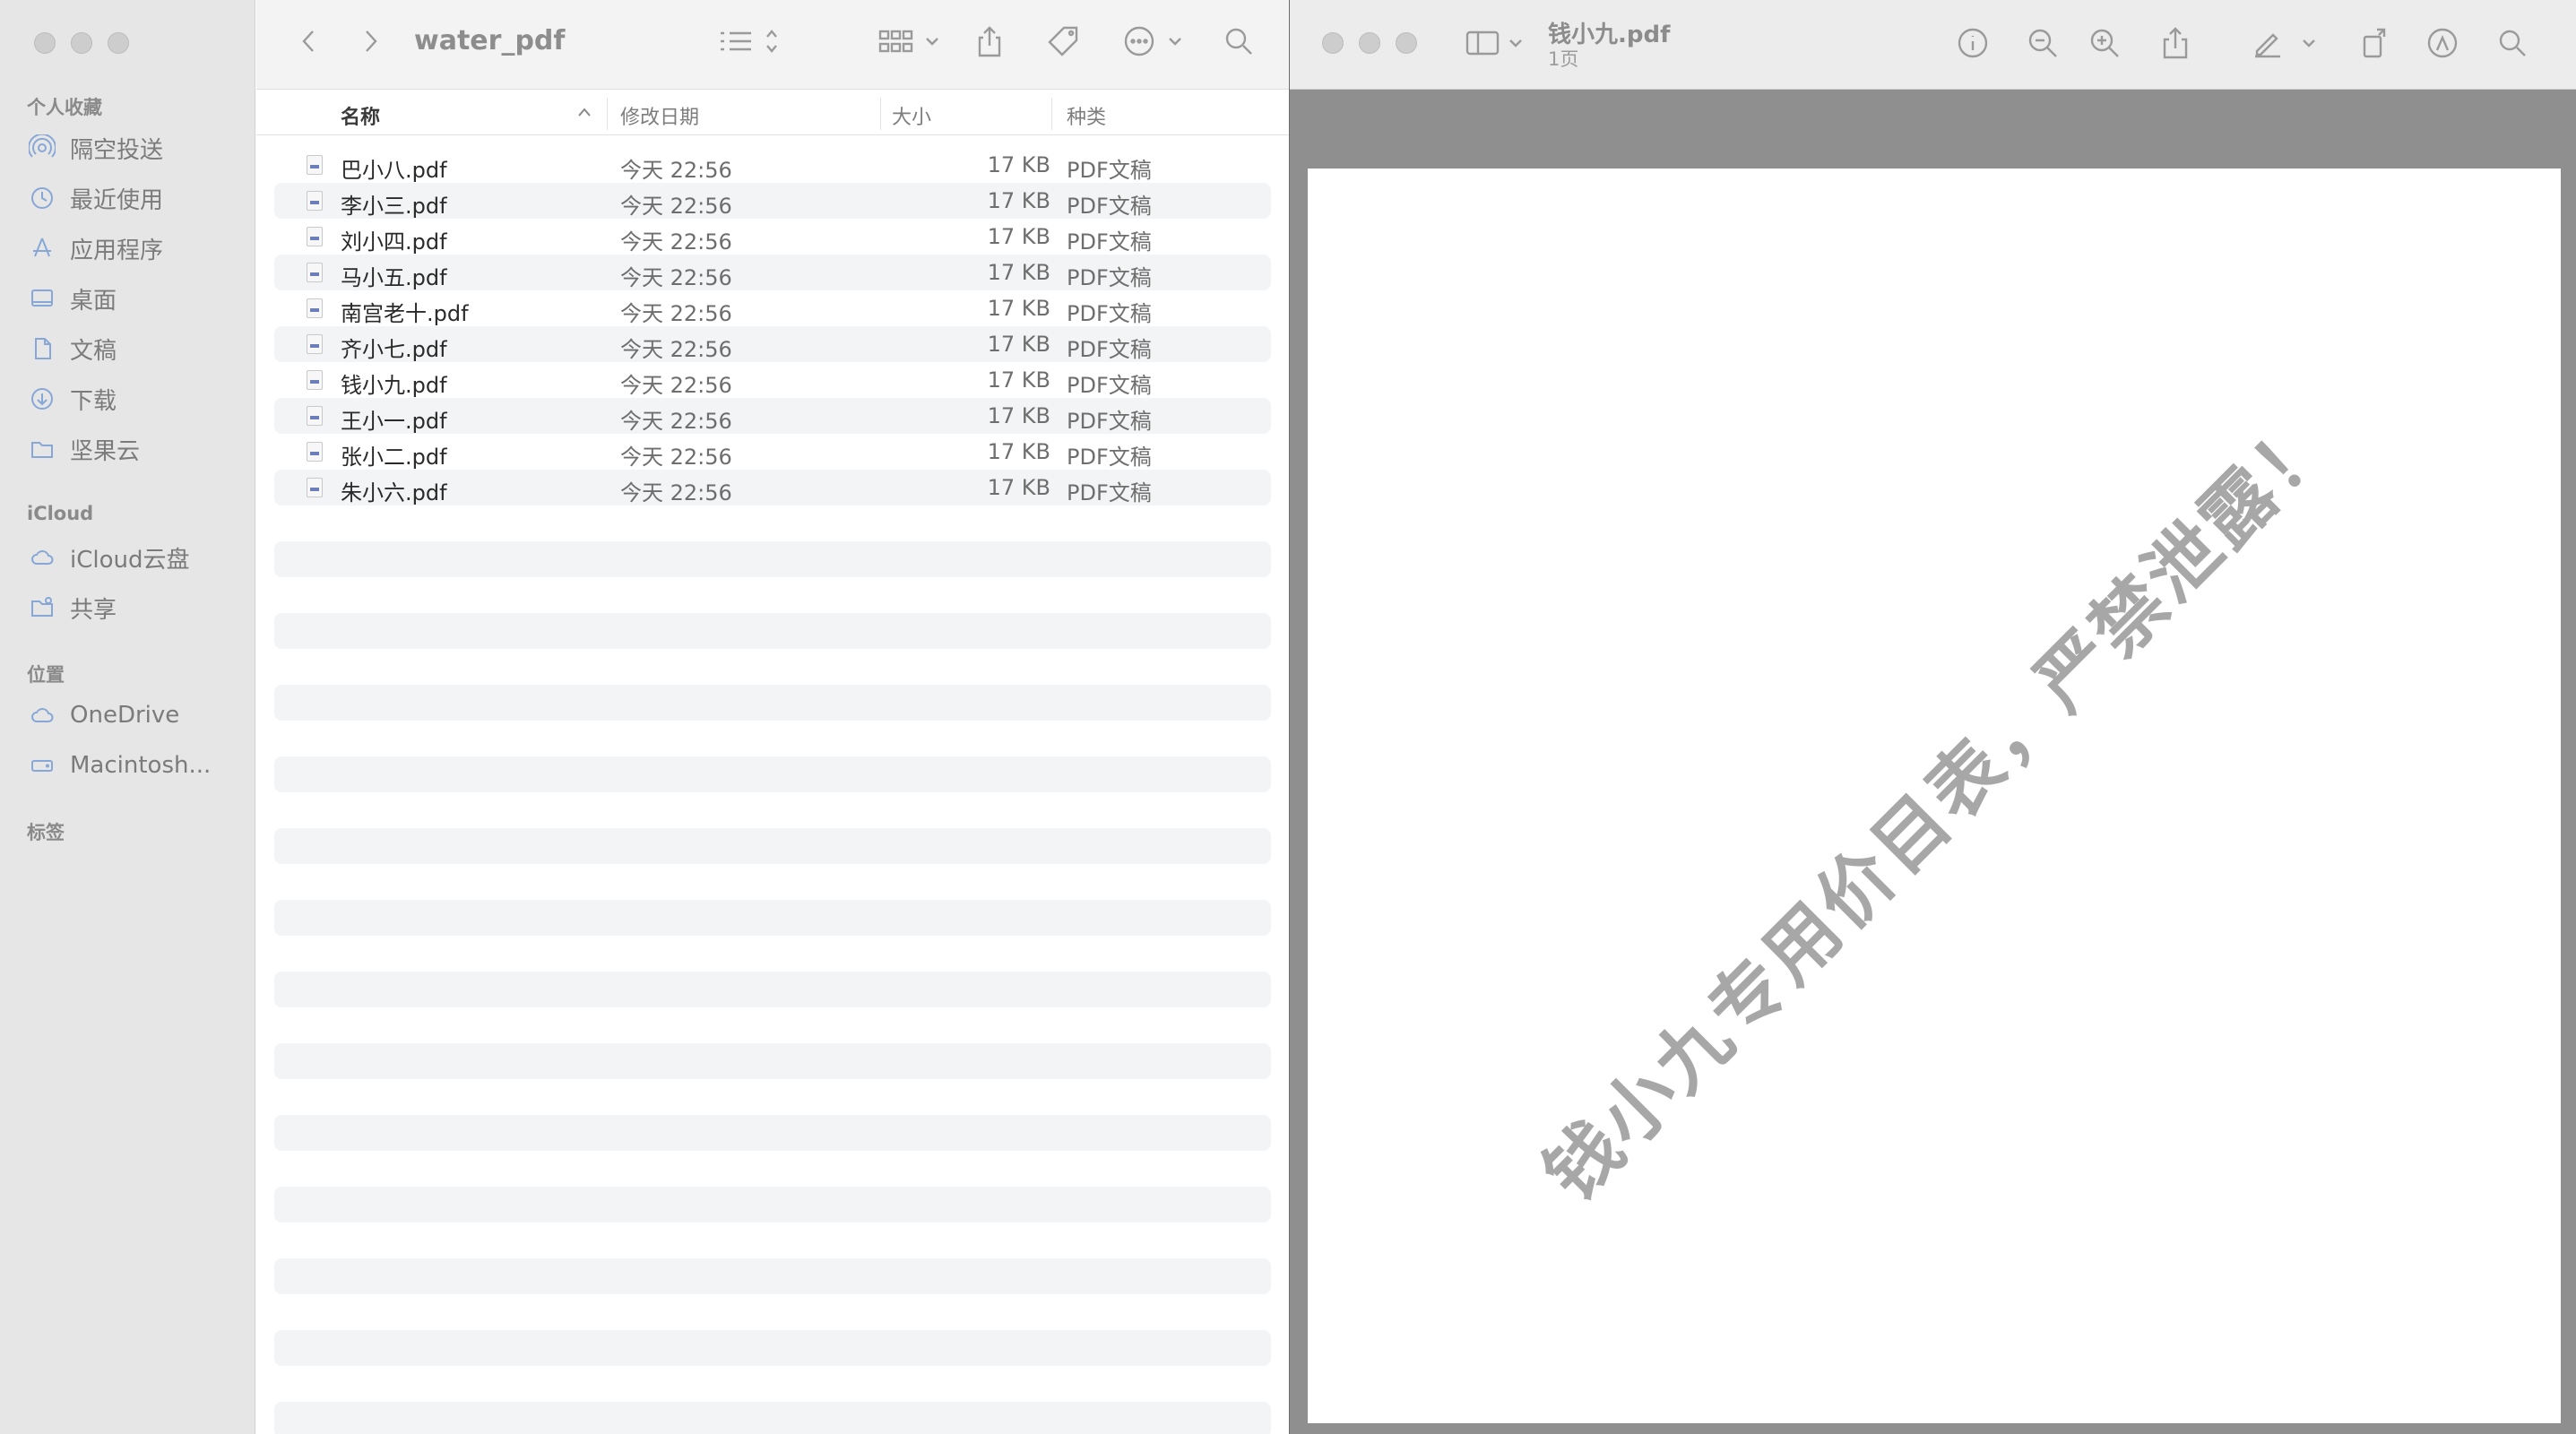 The height and width of the screenshot is (1434, 2576). Describe the element at coordinates (2104, 45) in the screenshot. I see `zoom-in-button` at that location.